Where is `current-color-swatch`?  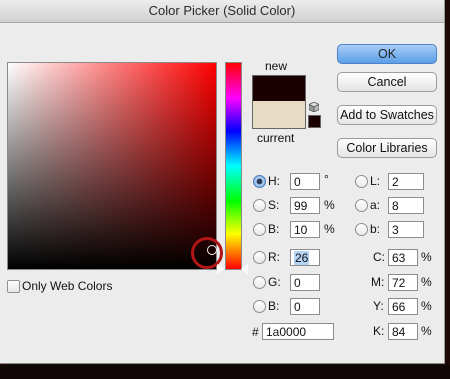
current-color-swatch is located at coordinates (279, 115).